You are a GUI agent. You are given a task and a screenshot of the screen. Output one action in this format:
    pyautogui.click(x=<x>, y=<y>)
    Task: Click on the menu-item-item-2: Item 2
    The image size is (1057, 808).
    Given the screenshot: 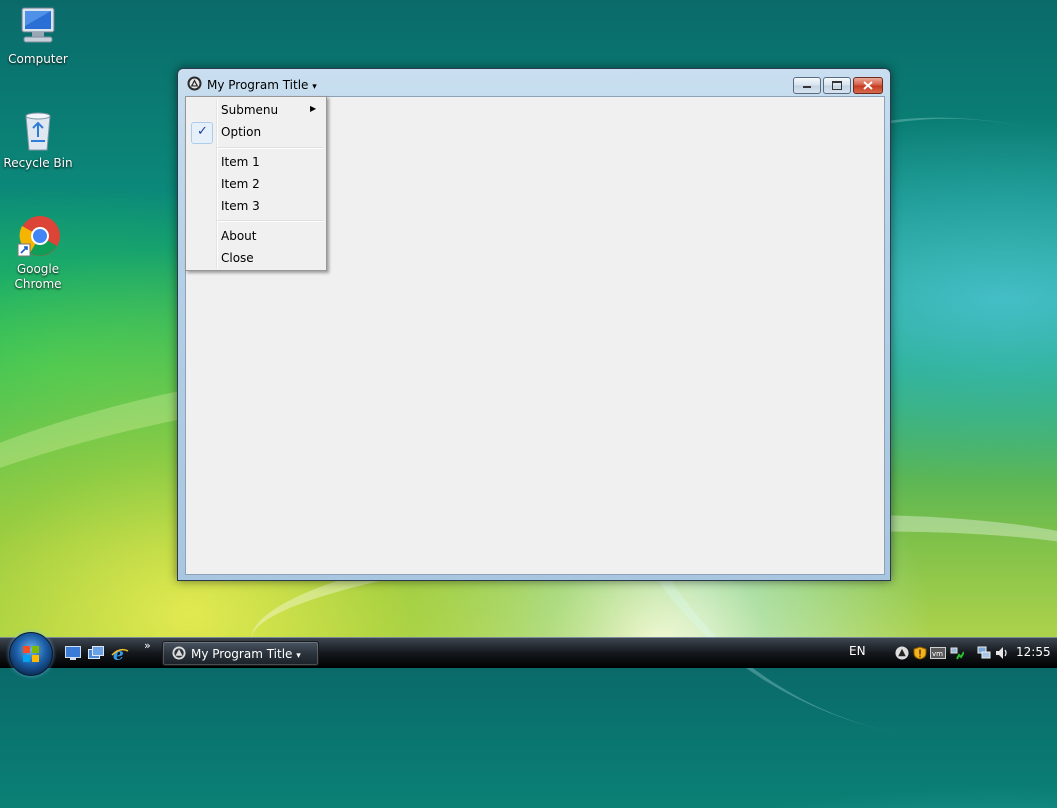 What is the action you would take?
    pyautogui.click(x=256, y=184)
    